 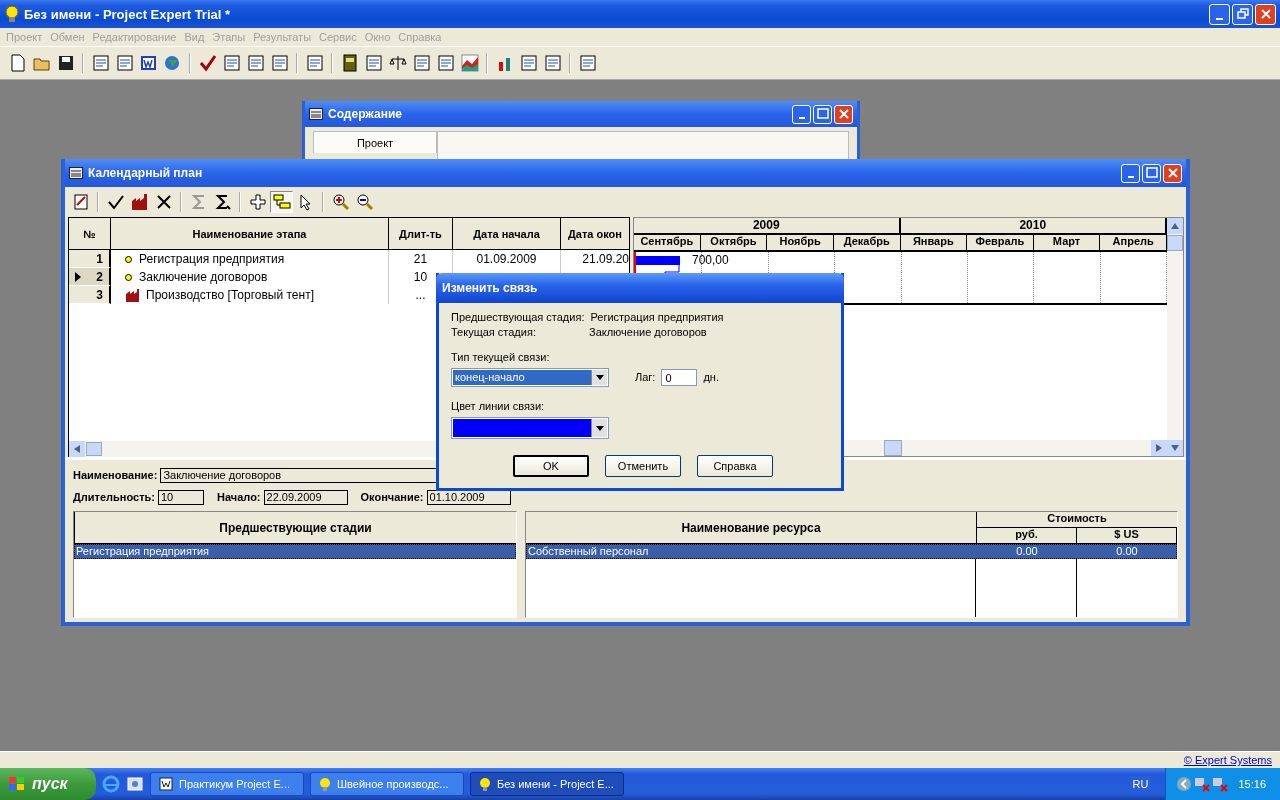 I want to click on column-header: Длит-ть, so click(x=421, y=233).